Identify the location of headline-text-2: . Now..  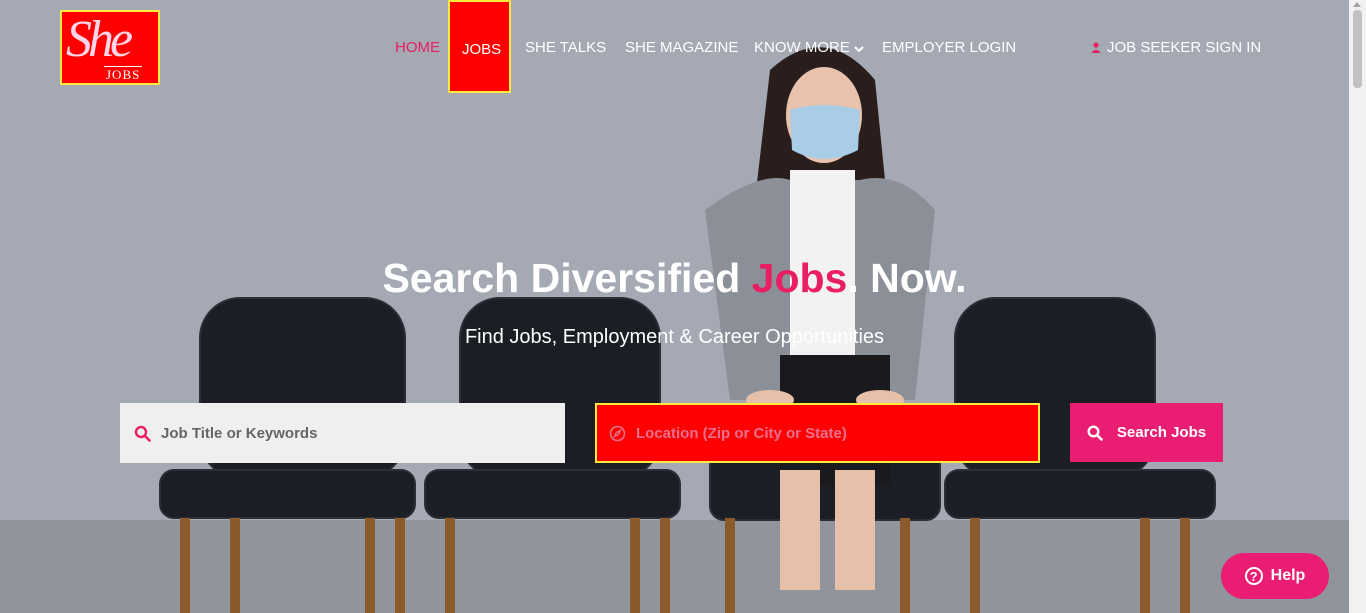
(907, 278).